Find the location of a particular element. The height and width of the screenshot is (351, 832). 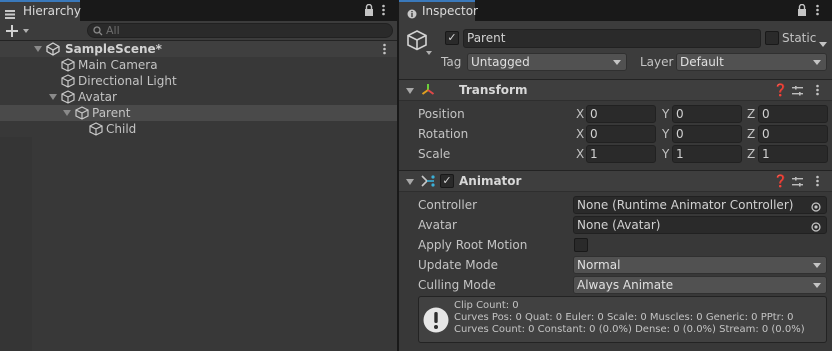

warning-icon is located at coordinates (436, 320).